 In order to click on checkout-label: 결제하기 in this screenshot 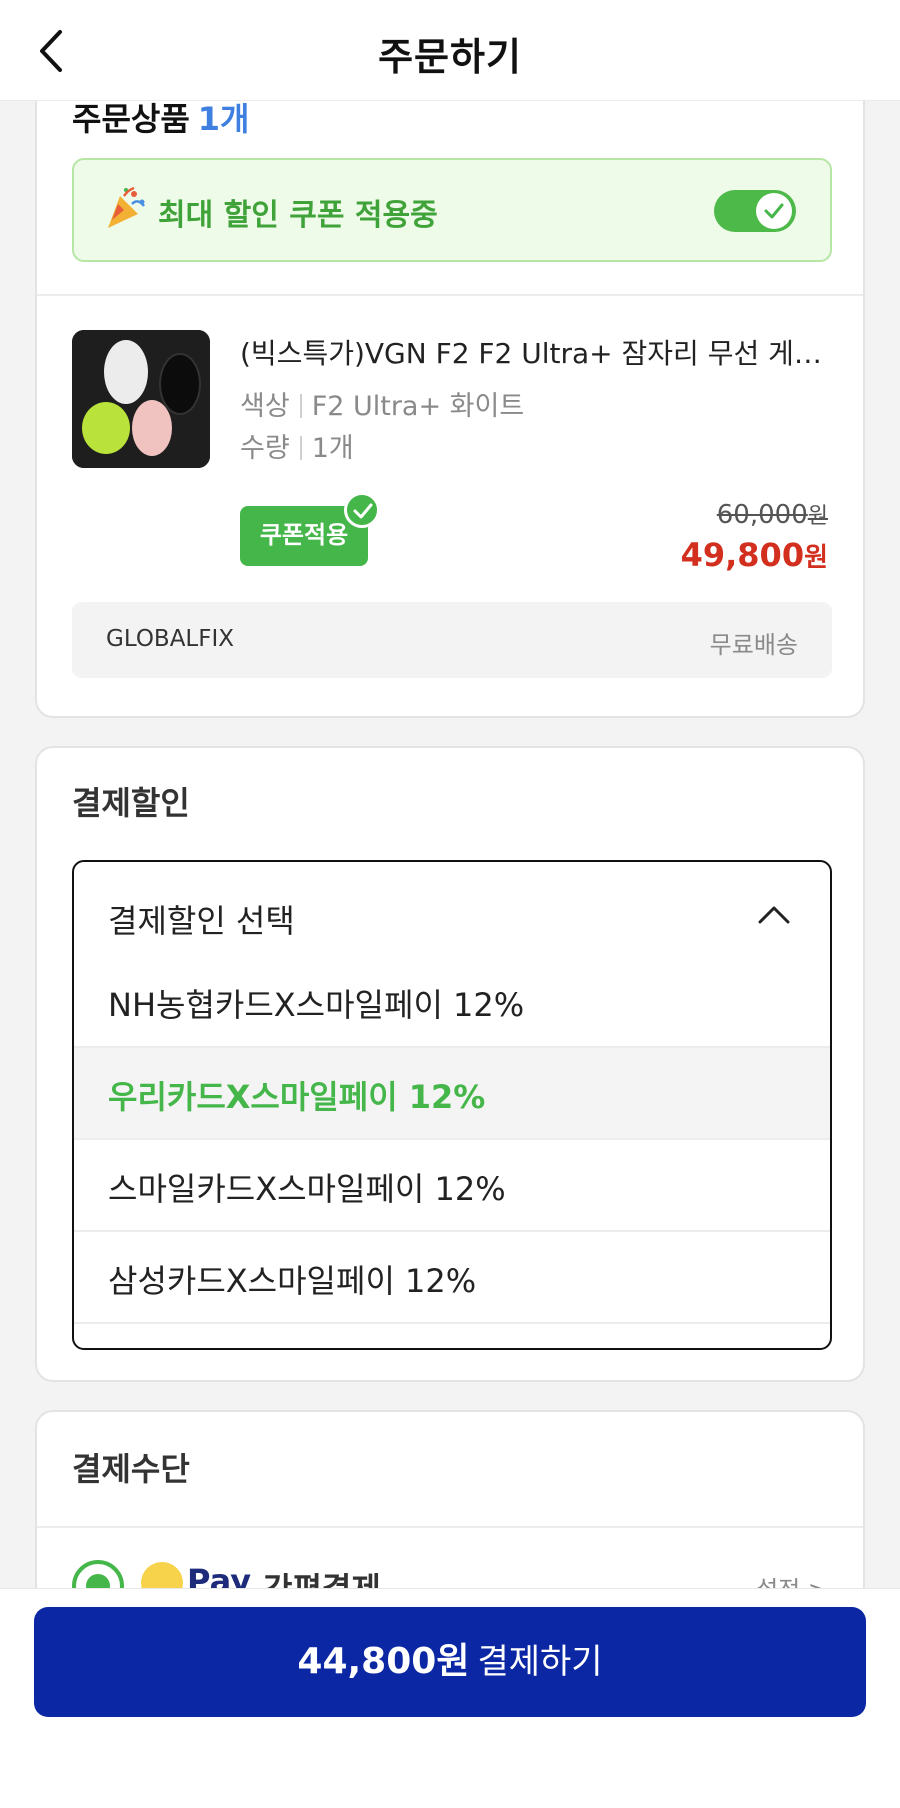, I will do `click(540, 1662)`.